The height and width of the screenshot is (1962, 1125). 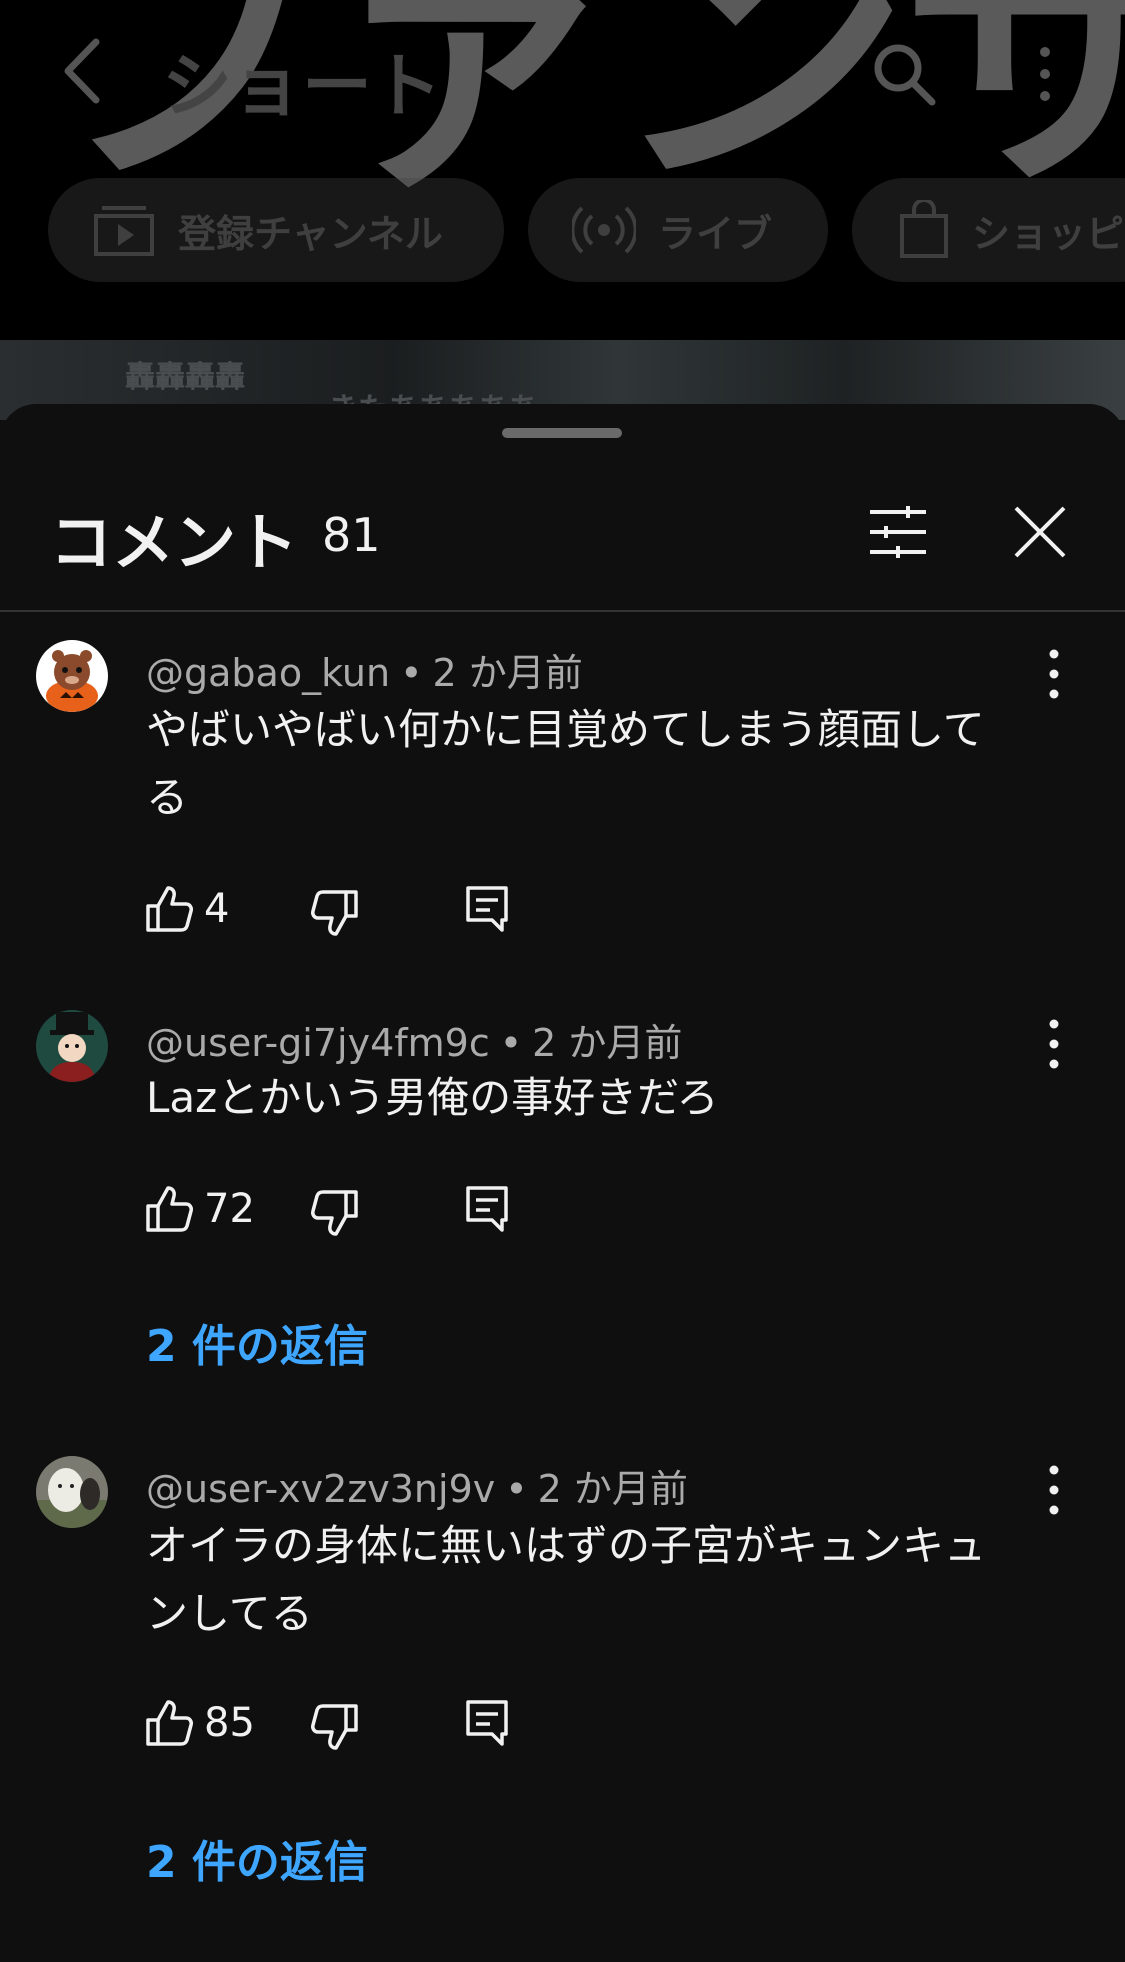 What do you see at coordinates (124, 231) in the screenshot?
I see `subscriptions-icon` at bounding box center [124, 231].